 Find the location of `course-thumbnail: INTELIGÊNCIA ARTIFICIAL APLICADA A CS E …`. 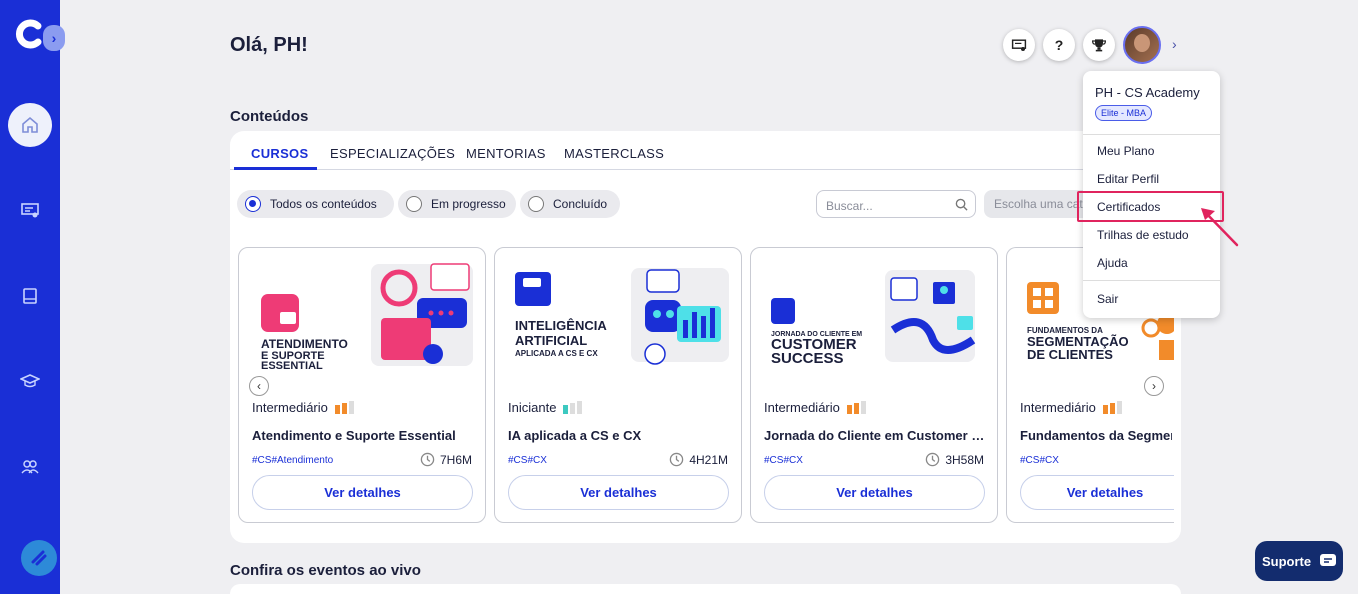

course-thumbnail: INTELIGÊNCIA ARTIFICIAL APLICADA A CS E … is located at coordinates (622, 316).